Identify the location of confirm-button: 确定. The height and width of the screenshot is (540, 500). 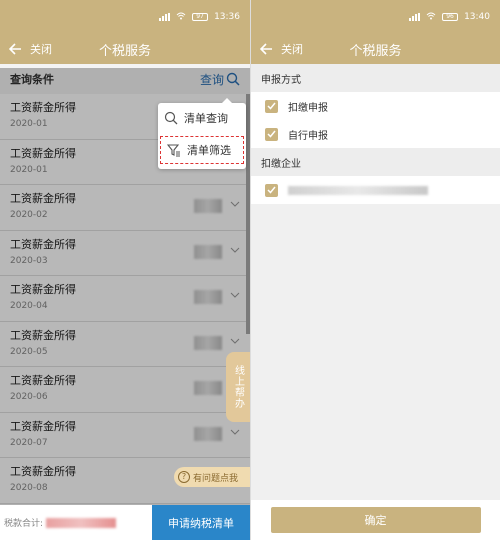
(375, 520).